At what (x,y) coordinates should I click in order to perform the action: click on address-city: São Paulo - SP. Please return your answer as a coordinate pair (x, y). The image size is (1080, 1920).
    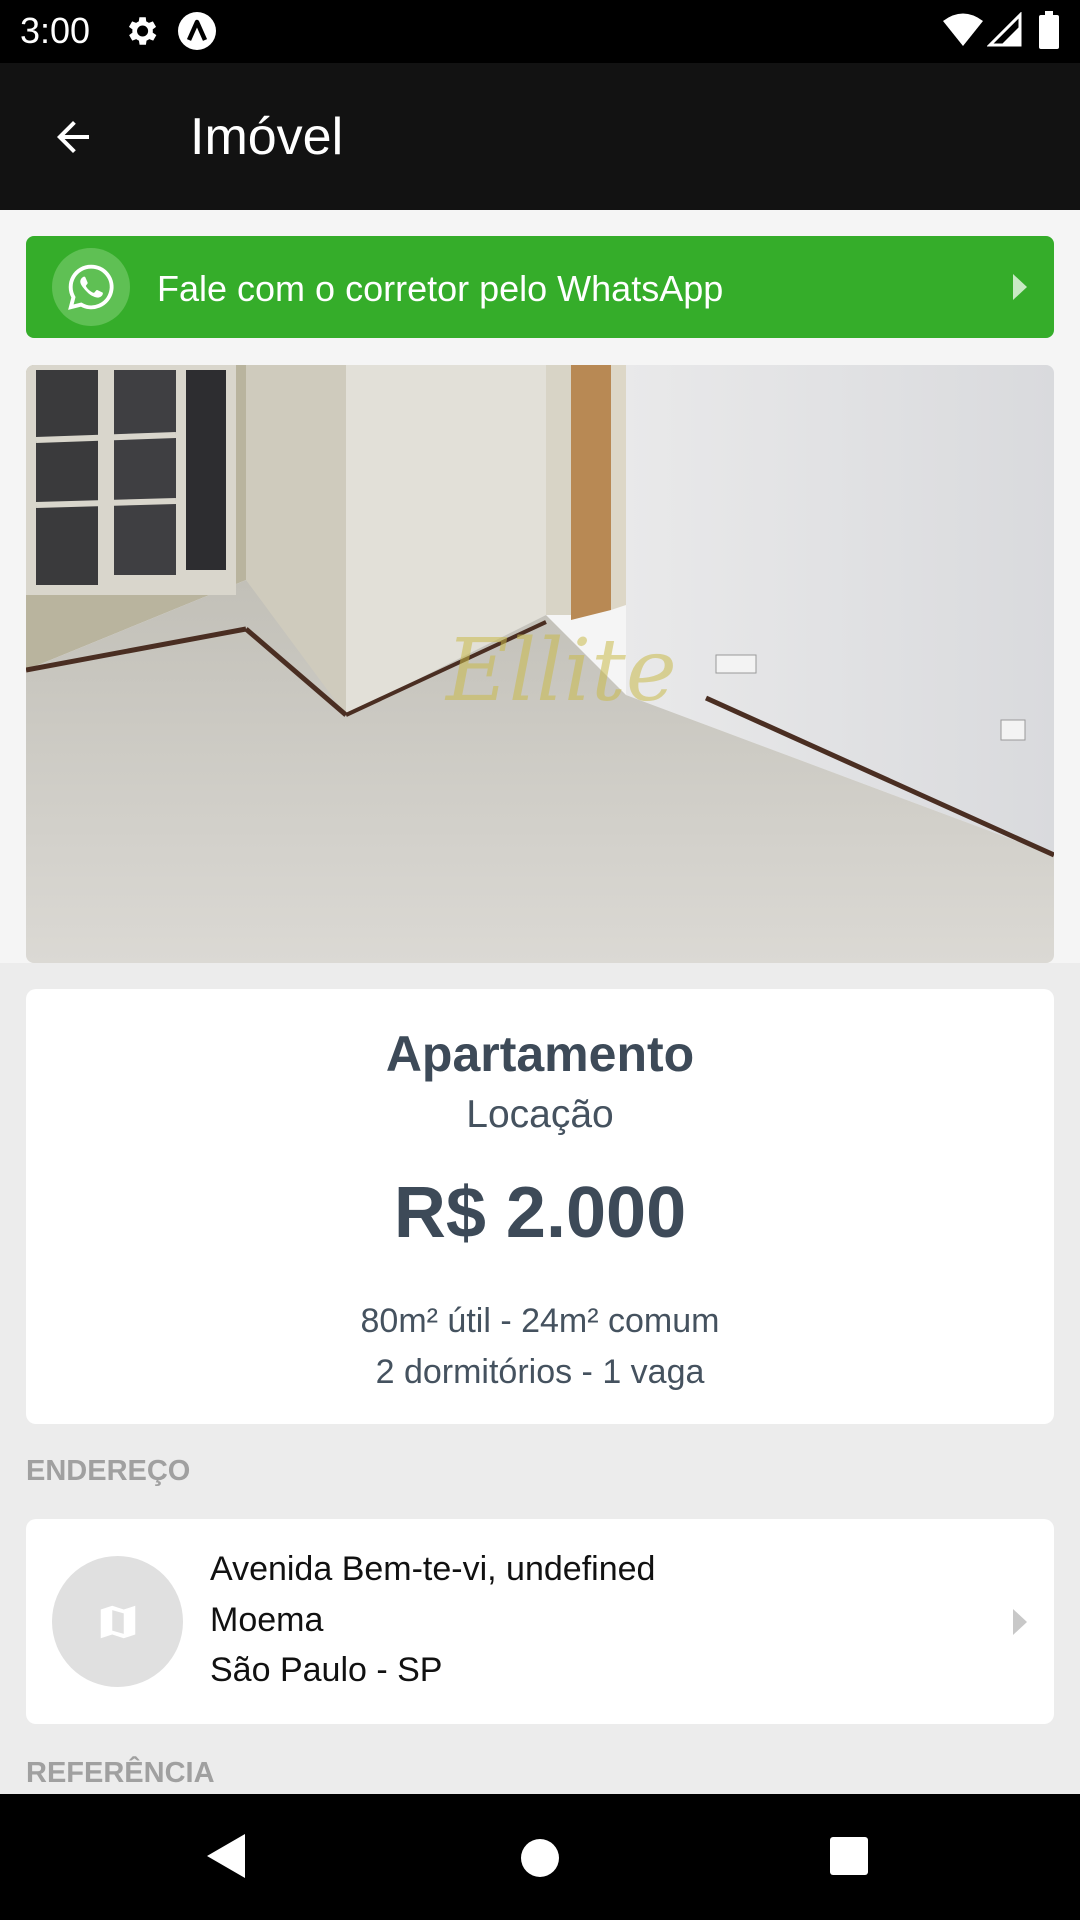
    Looking at the image, I should click on (326, 1670).